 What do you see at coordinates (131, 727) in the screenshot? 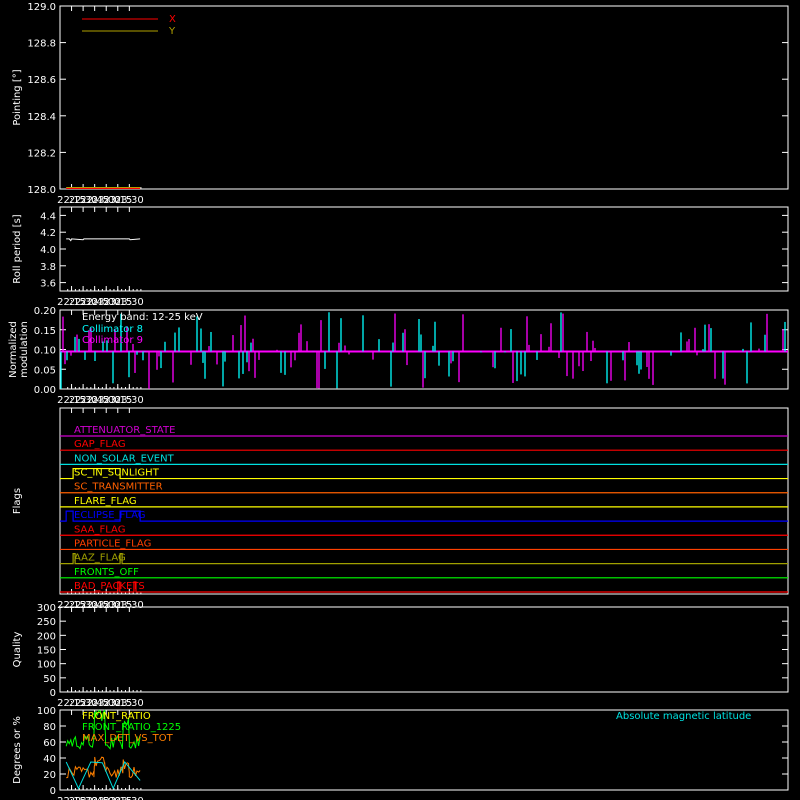
I see `legend-label: FRONT_RATIO_1225` at bounding box center [131, 727].